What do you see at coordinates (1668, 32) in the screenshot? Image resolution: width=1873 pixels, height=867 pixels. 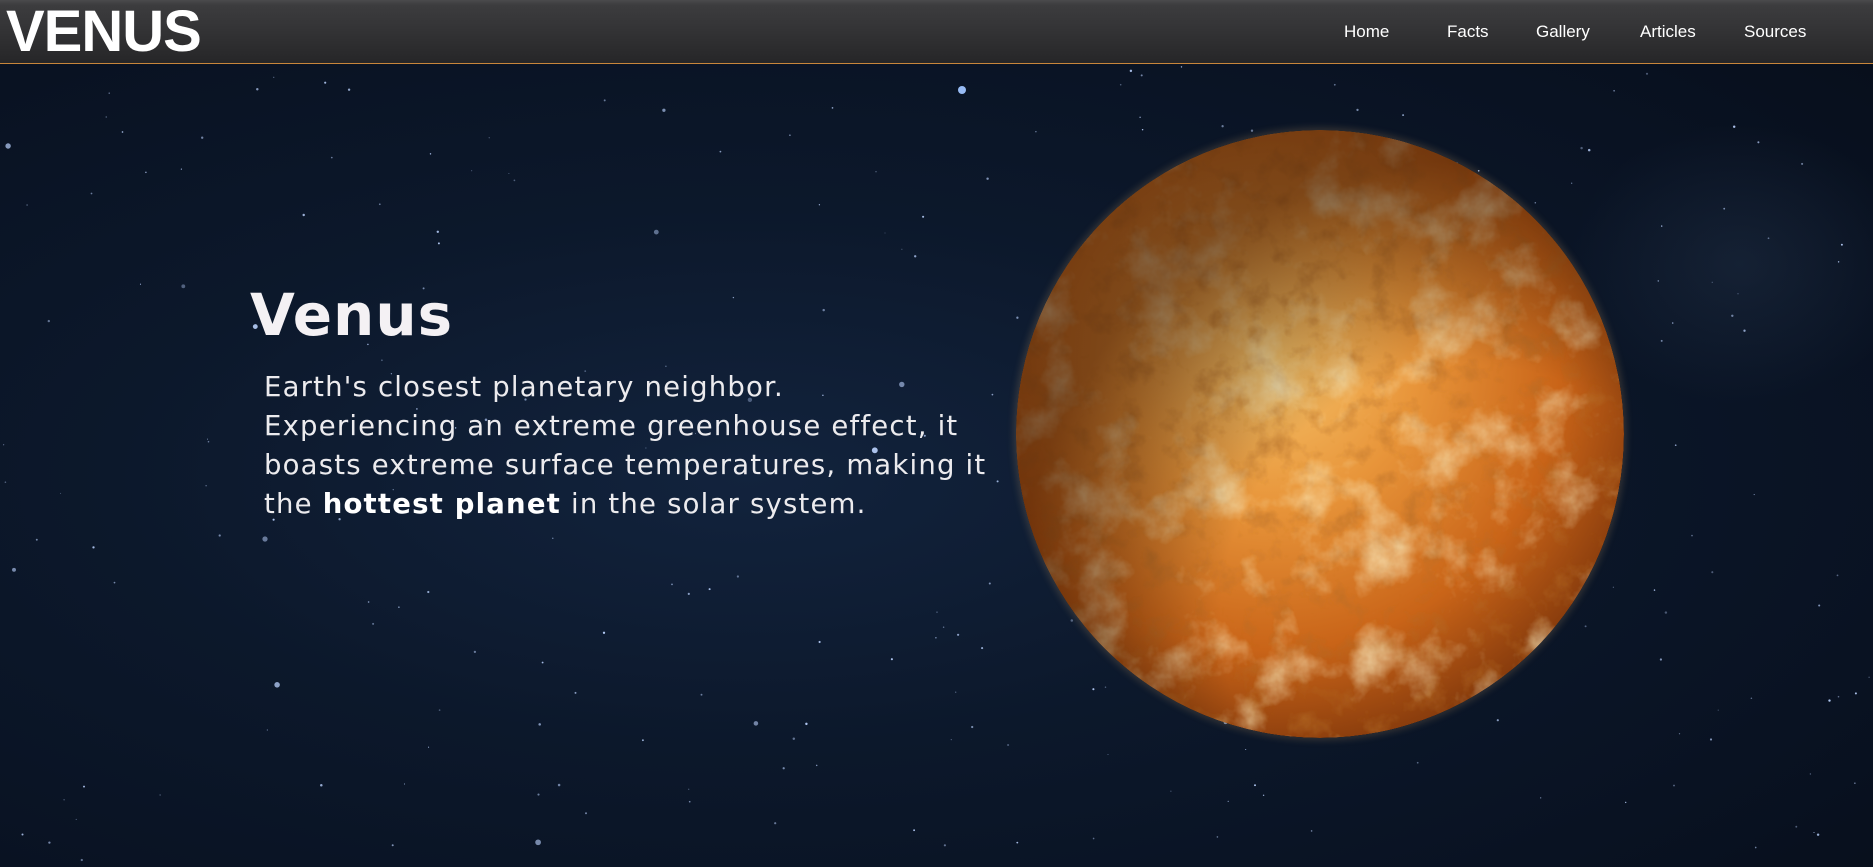 I see `nav-articles: Articles` at bounding box center [1668, 32].